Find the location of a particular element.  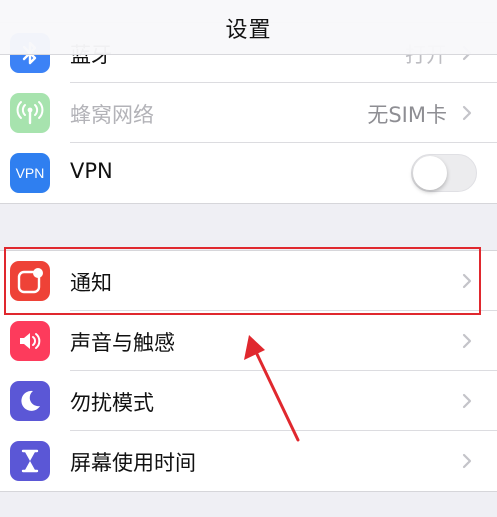

settings-row-label: 勿扰模式 is located at coordinates (112, 403).